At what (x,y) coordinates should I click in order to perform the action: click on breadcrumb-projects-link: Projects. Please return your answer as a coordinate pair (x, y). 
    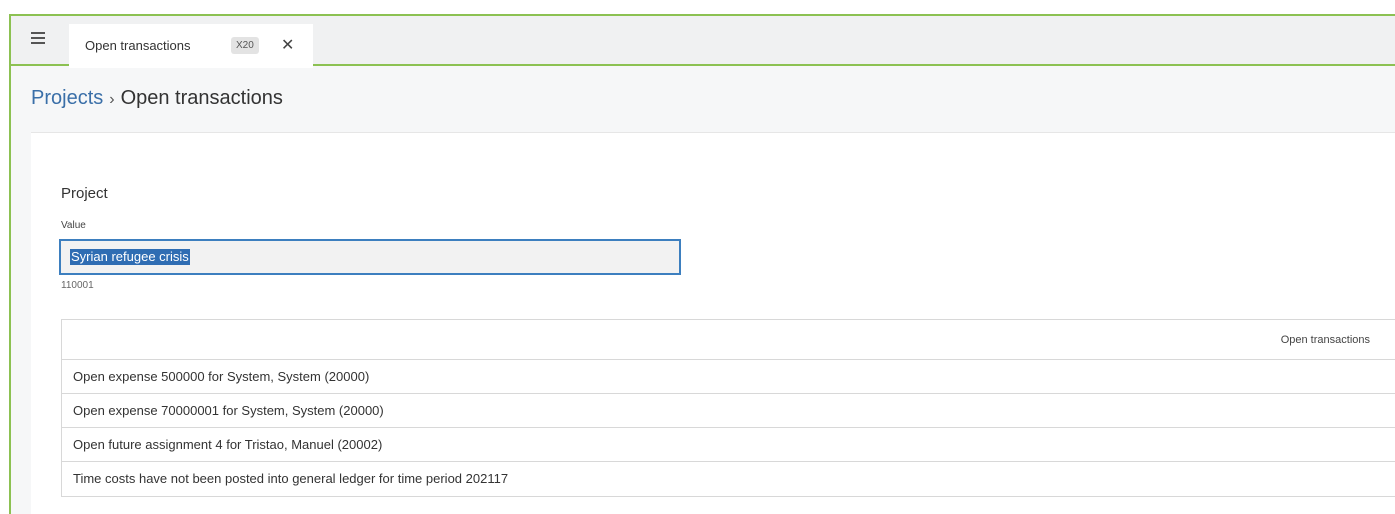
    Looking at the image, I should click on (67, 98).